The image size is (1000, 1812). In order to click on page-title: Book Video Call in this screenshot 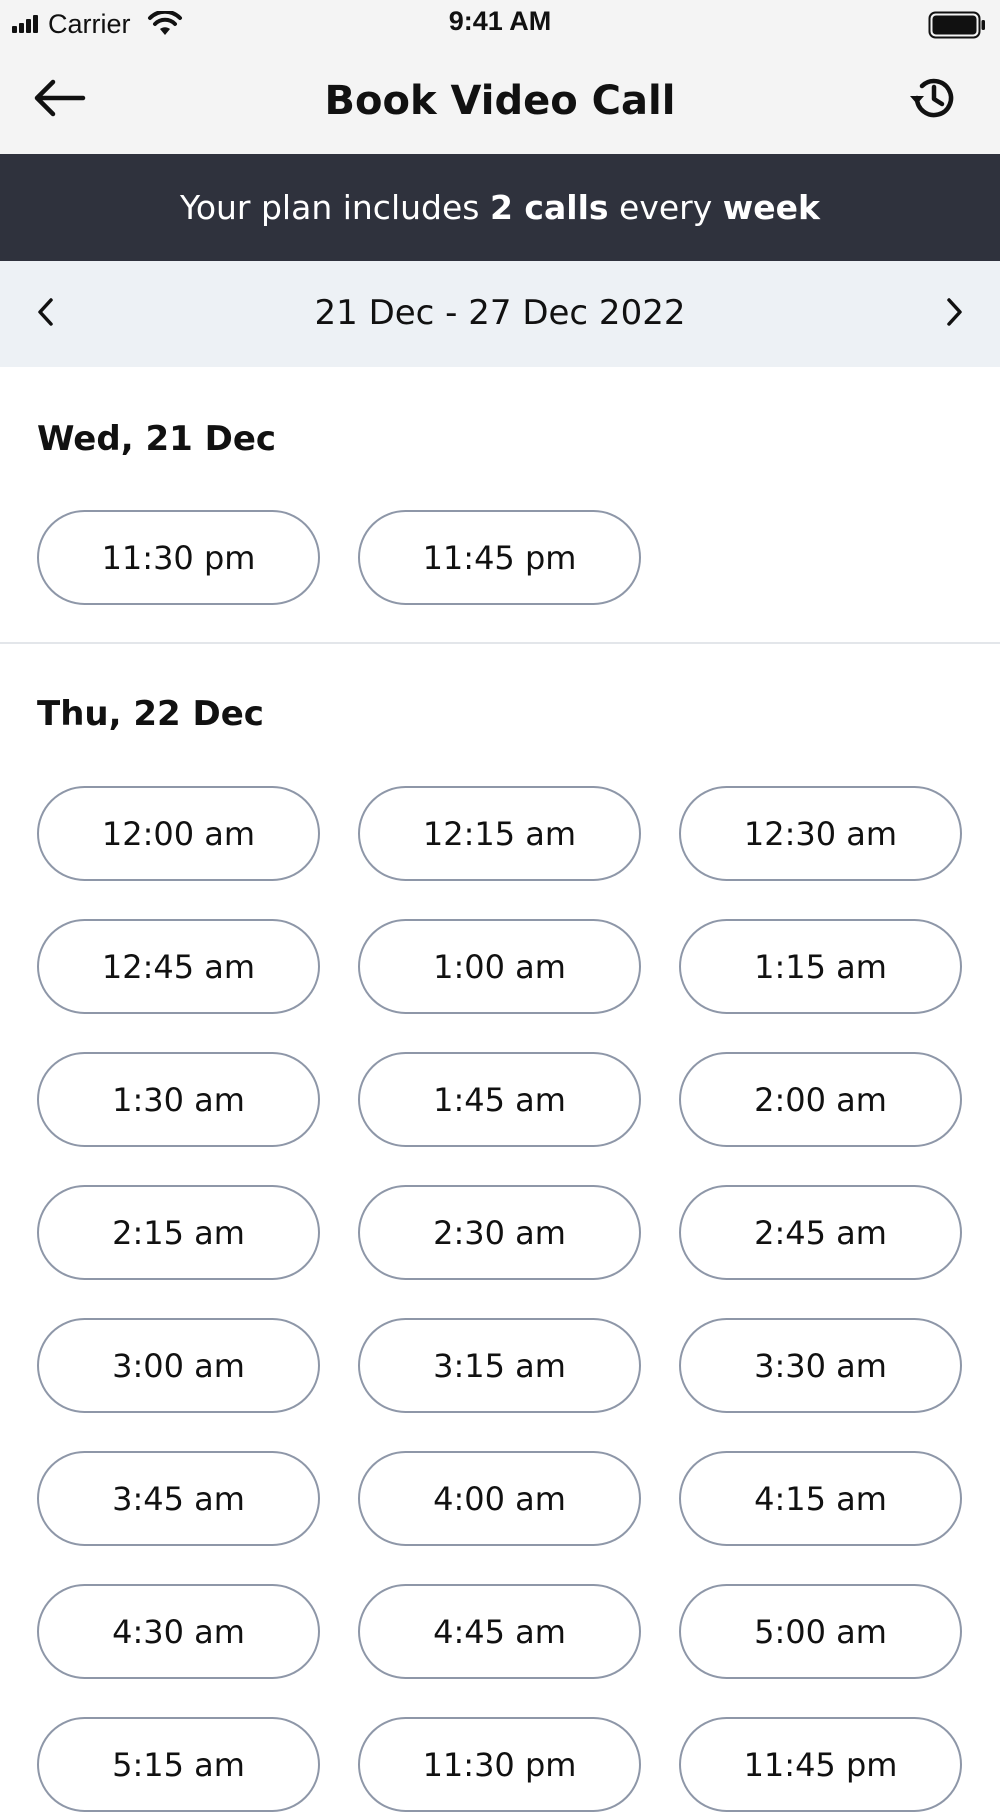, I will do `click(500, 101)`.